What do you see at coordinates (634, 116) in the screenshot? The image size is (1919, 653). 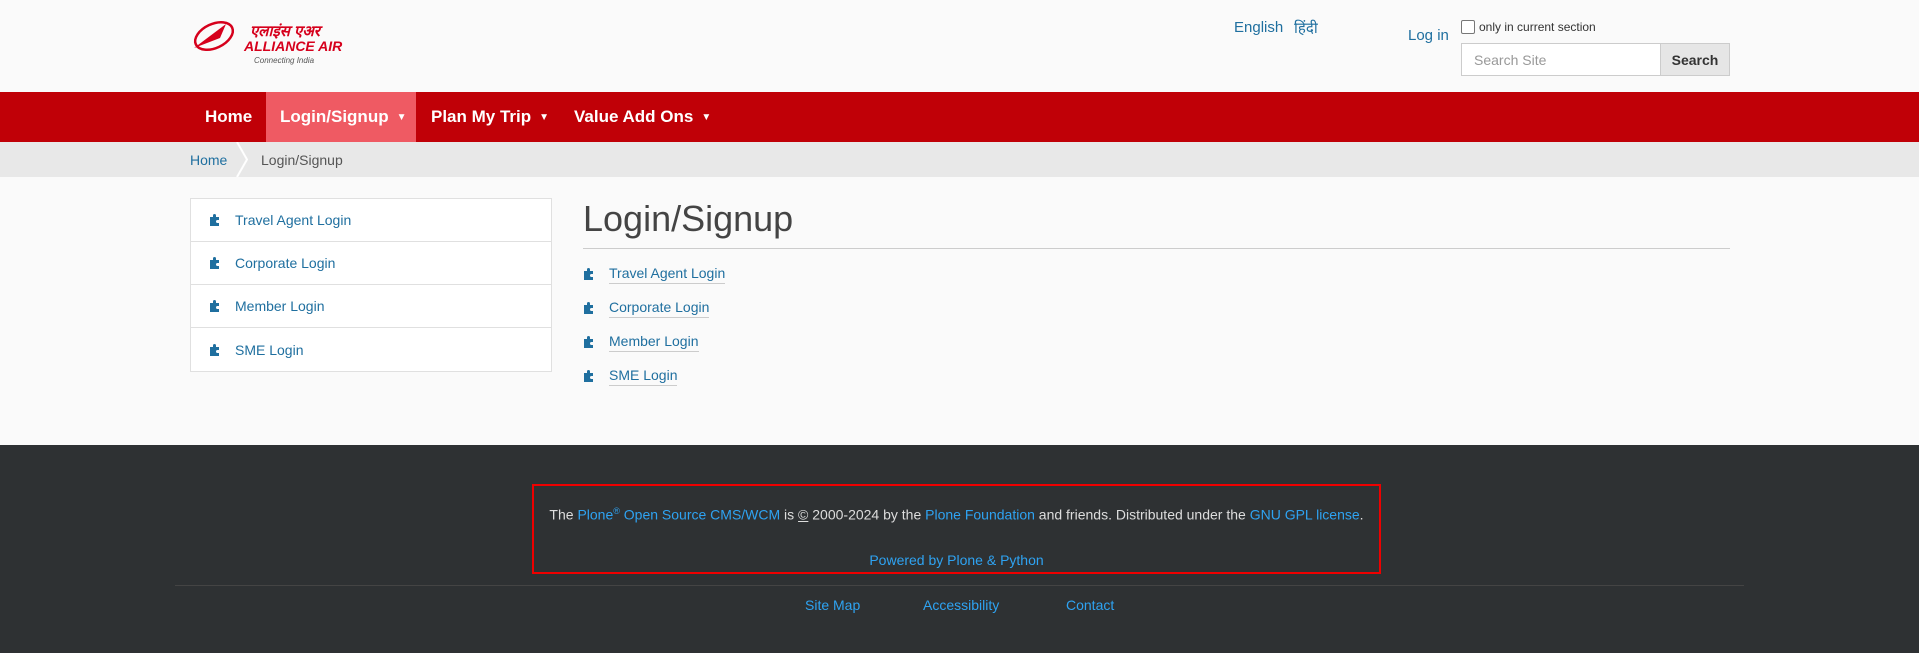 I see `nav-item-label: Value Add Ons` at bounding box center [634, 116].